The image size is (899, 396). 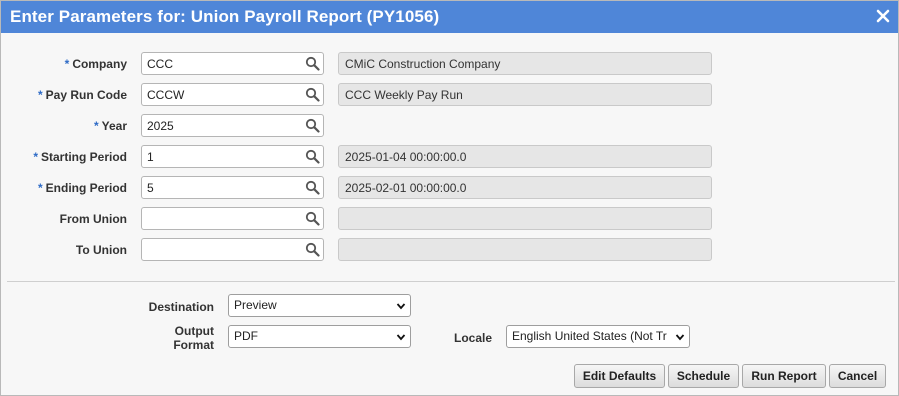 I want to click on ending-period-description: 2025-02-01 00:00:00.0, so click(x=525, y=187).